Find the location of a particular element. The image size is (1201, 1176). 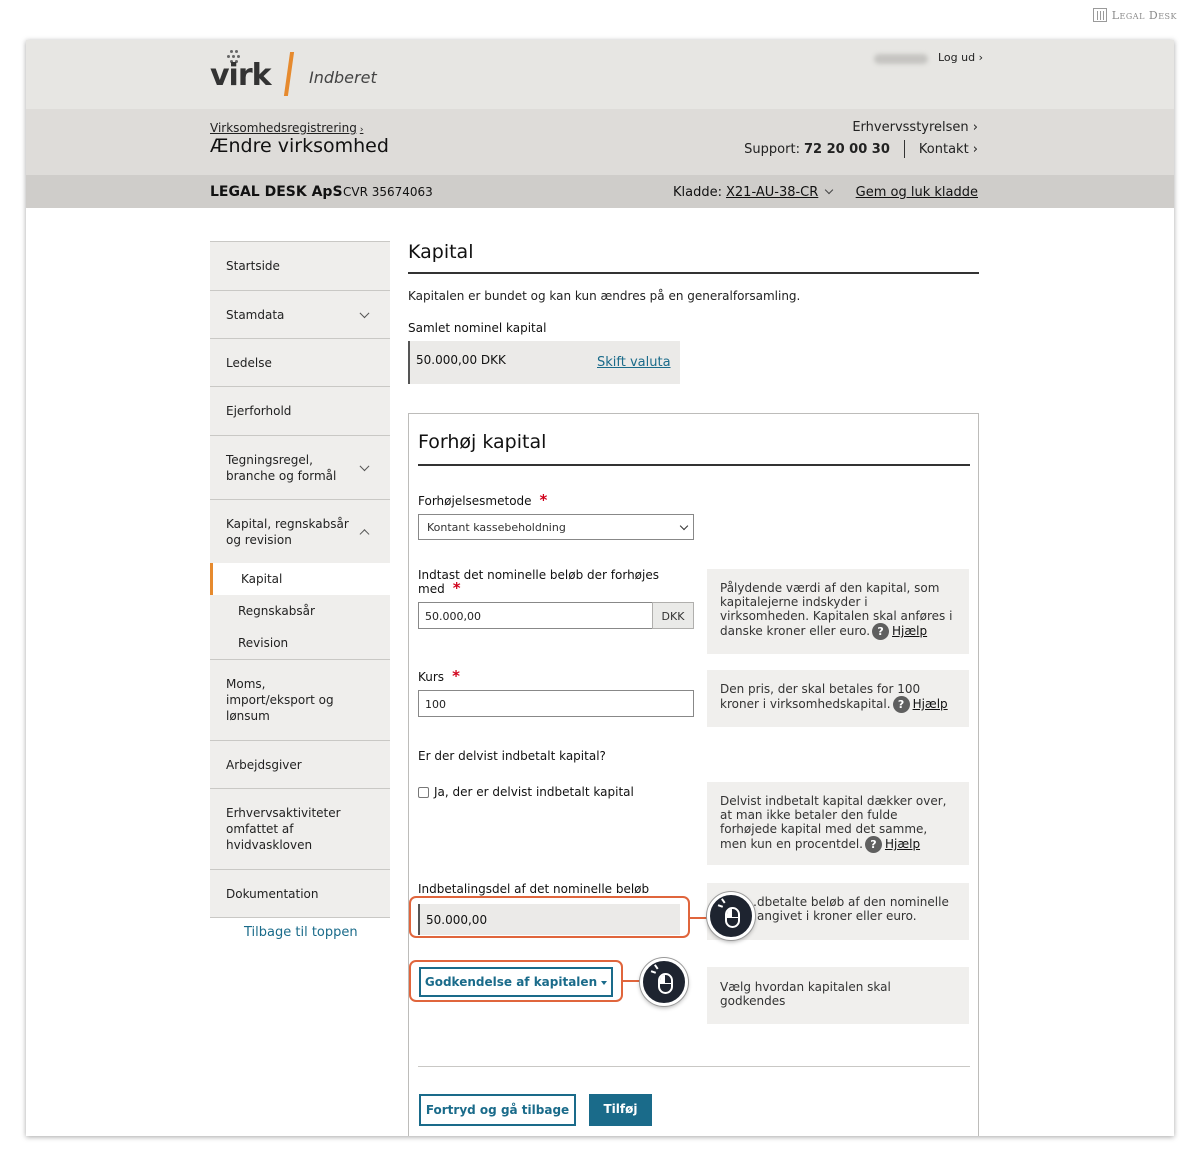

draft-selector: Kladde: X21-AU-38-CR is located at coordinates (753, 192).